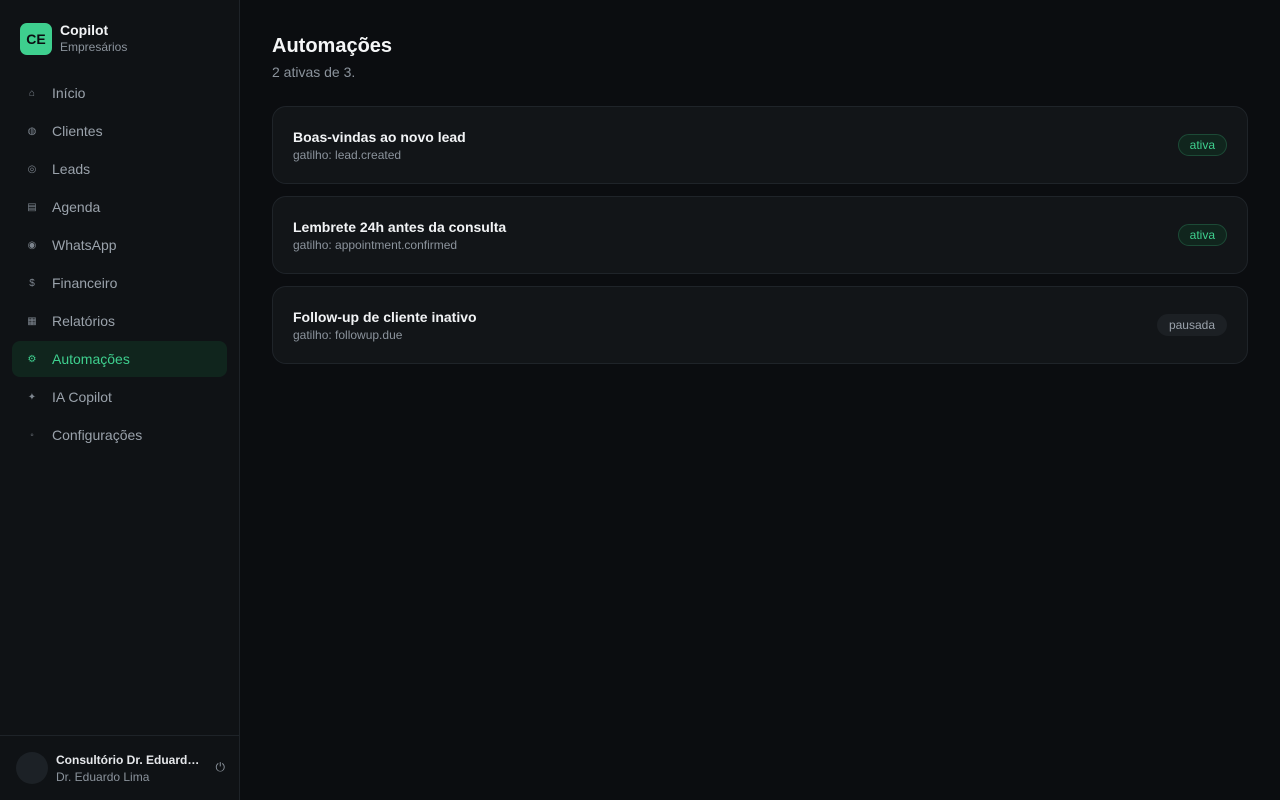  What do you see at coordinates (400, 226) in the screenshot?
I see `automation-title: Lembrete 24h antes da consulta` at bounding box center [400, 226].